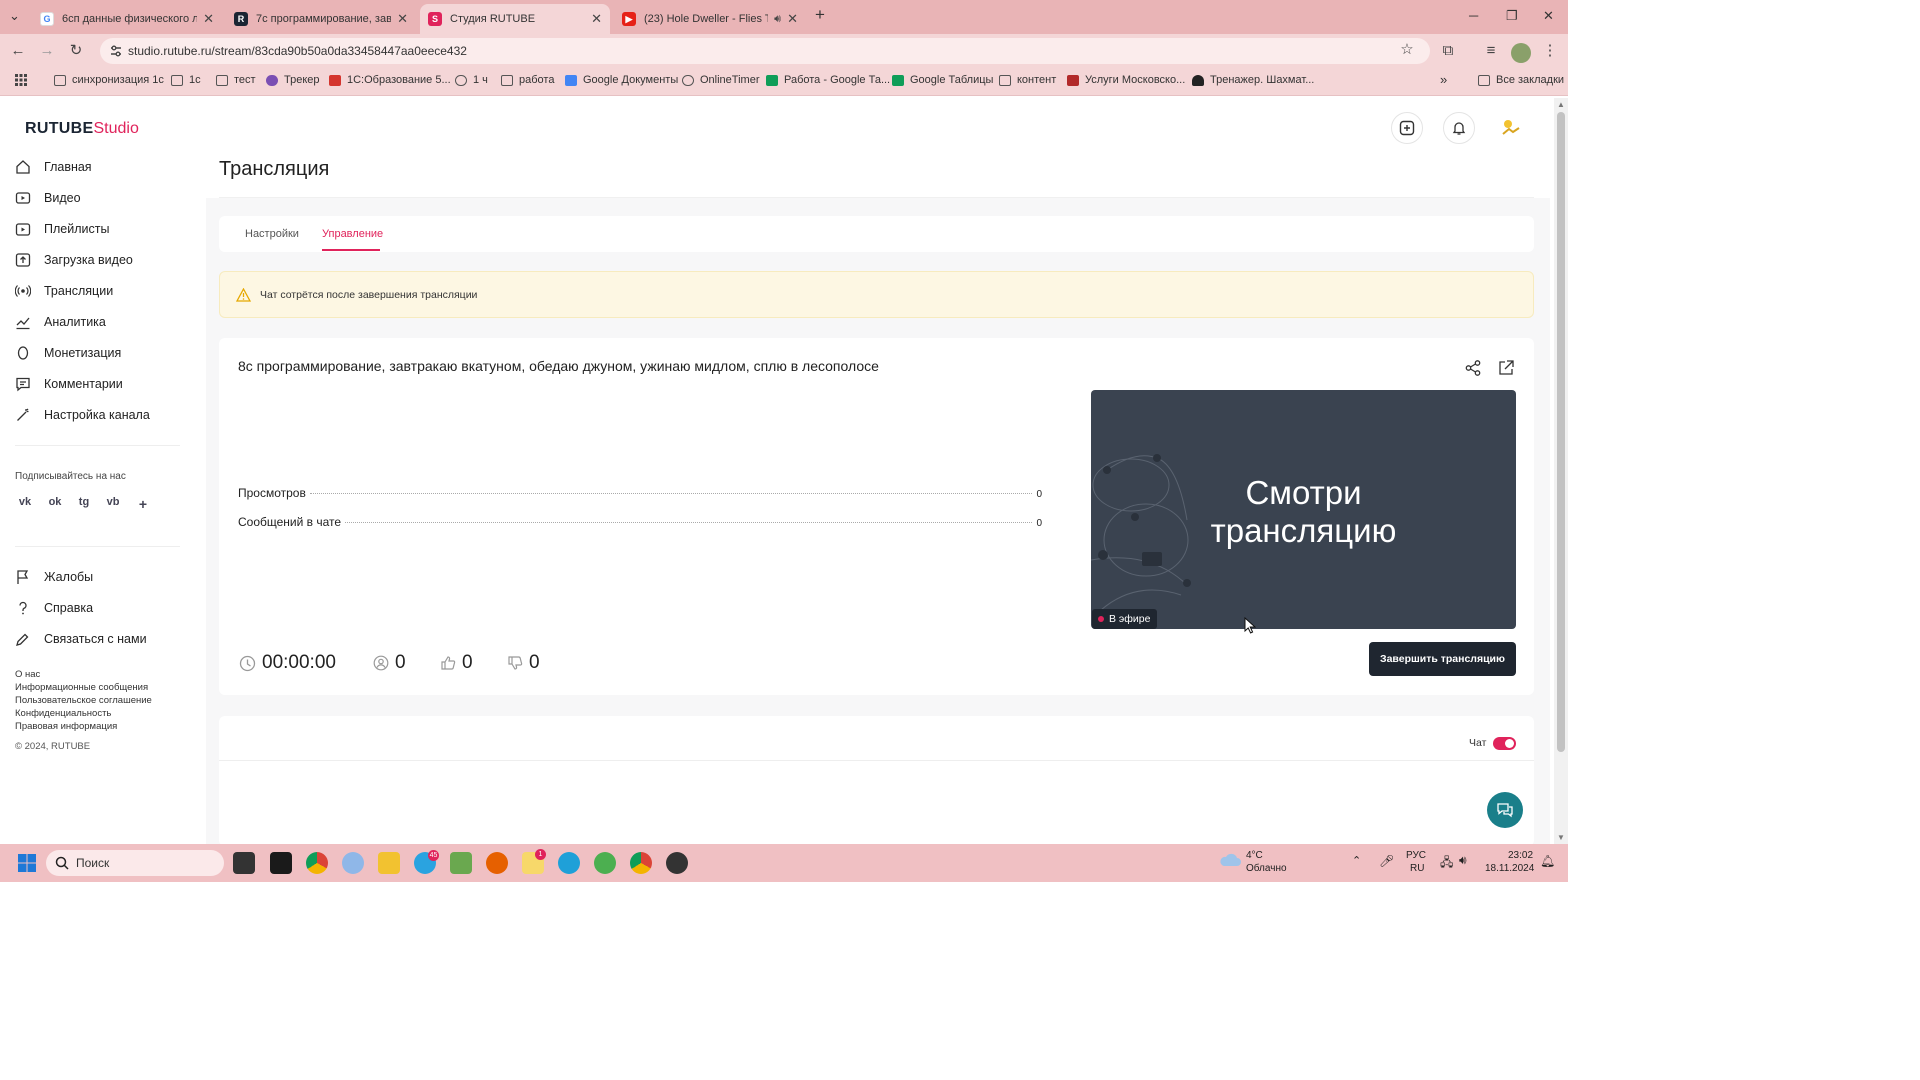 The image size is (1920, 1080). Describe the element at coordinates (1303, 509) in the screenshot. I see `stream-preview: Смотри трансляцию` at that location.